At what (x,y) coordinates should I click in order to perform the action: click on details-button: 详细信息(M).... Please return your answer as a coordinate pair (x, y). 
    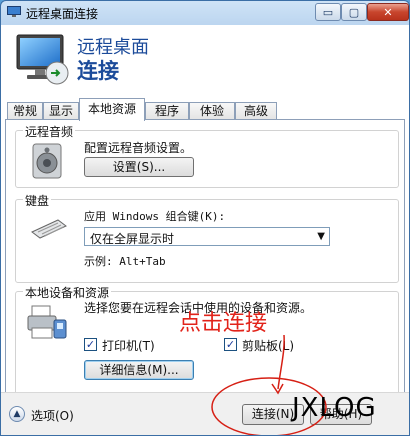
    Looking at the image, I should click on (139, 370).